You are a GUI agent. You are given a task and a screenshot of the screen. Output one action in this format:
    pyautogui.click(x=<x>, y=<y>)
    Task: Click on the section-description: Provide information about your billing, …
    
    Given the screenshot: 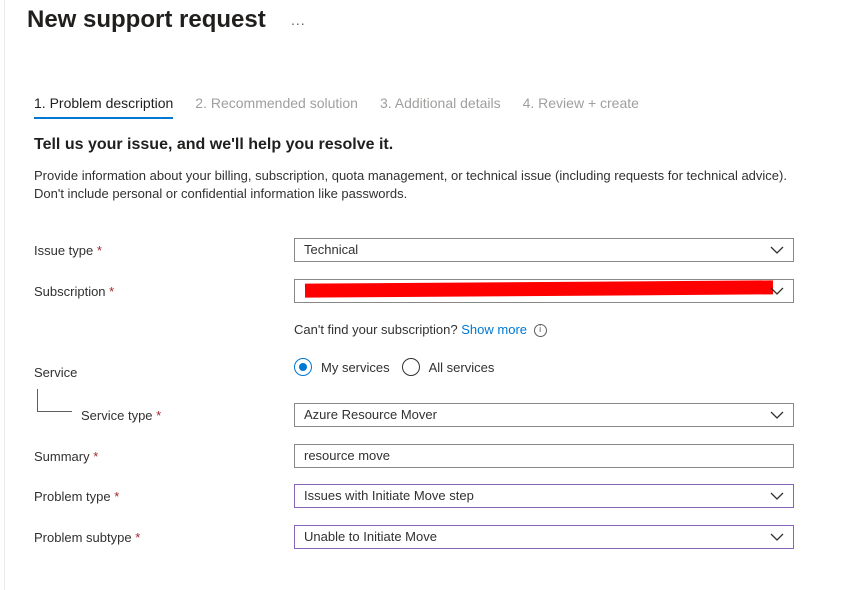 What is the action you would take?
    pyautogui.click(x=410, y=184)
    